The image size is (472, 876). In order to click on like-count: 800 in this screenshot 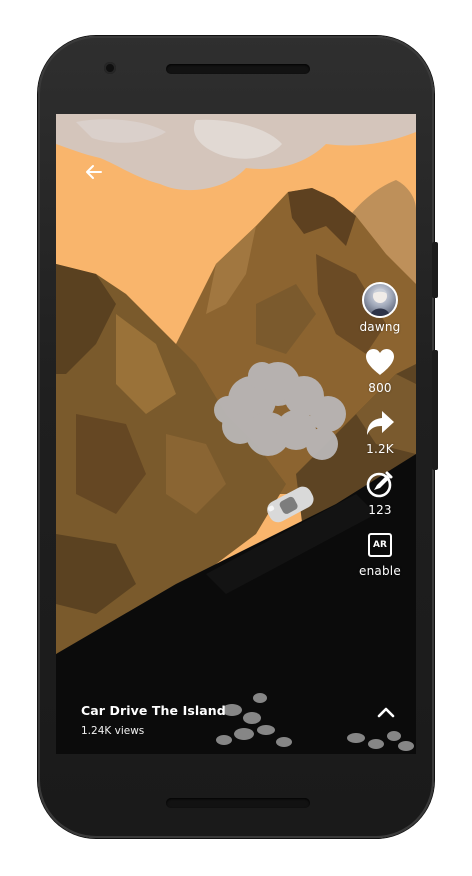, I will do `click(380, 388)`.